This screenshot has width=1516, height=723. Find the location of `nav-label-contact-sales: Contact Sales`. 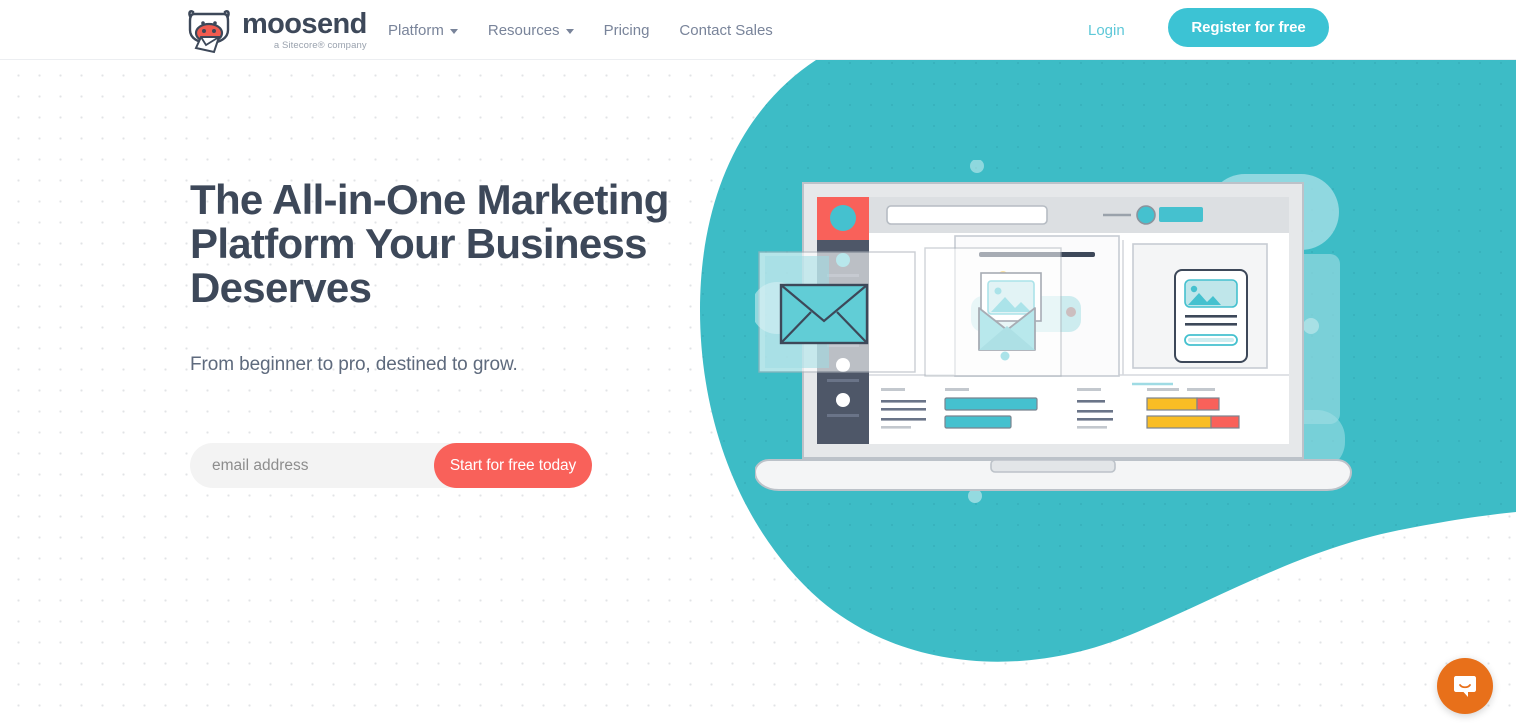

nav-label-contact-sales: Contact Sales is located at coordinates (726, 30).